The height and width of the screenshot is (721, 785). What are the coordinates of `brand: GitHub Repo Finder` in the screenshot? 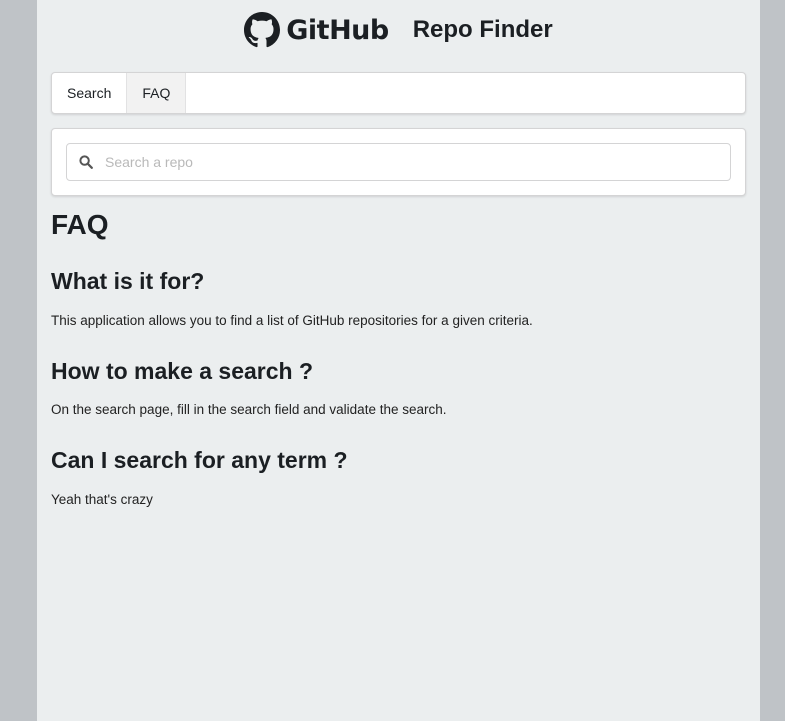 It's located at (398, 30).